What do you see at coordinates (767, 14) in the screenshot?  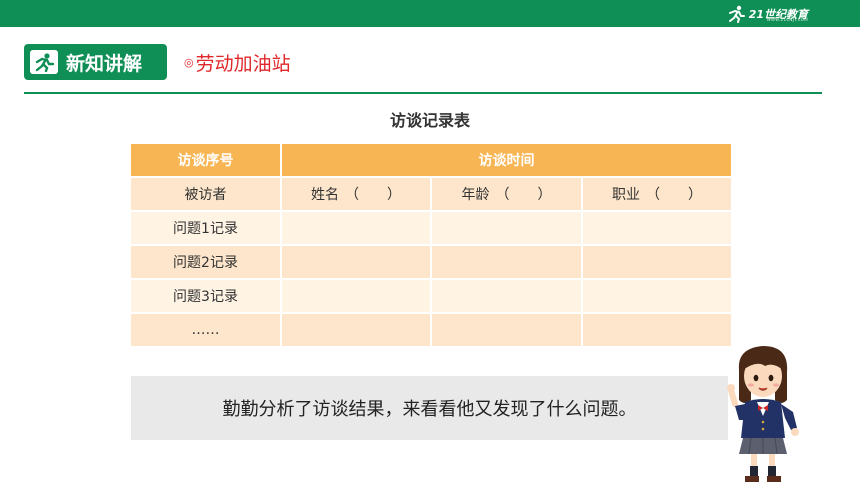 I see `brand-logo: 21世纪教育 WWW.21CNJY.COM` at bounding box center [767, 14].